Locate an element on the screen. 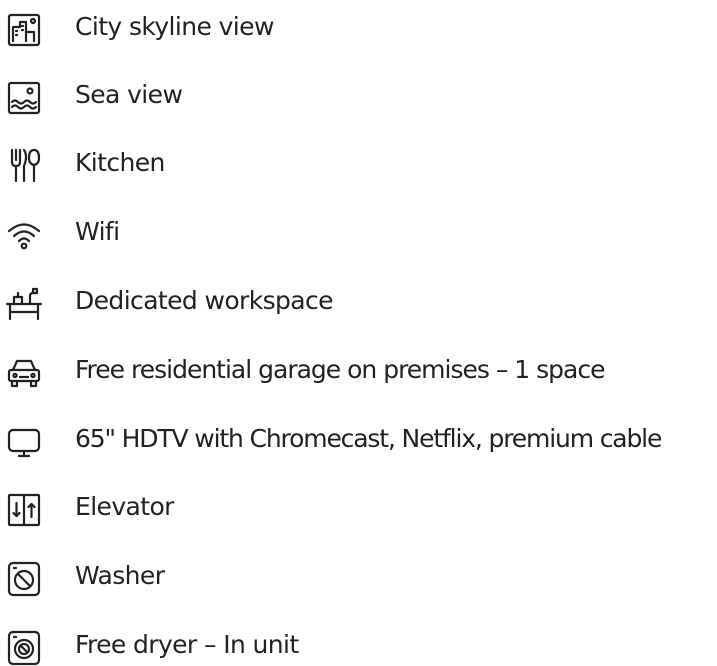 This screenshot has width=717, height=666. amenity-item-elevator: Elevator is located at coordinates (358, 505).